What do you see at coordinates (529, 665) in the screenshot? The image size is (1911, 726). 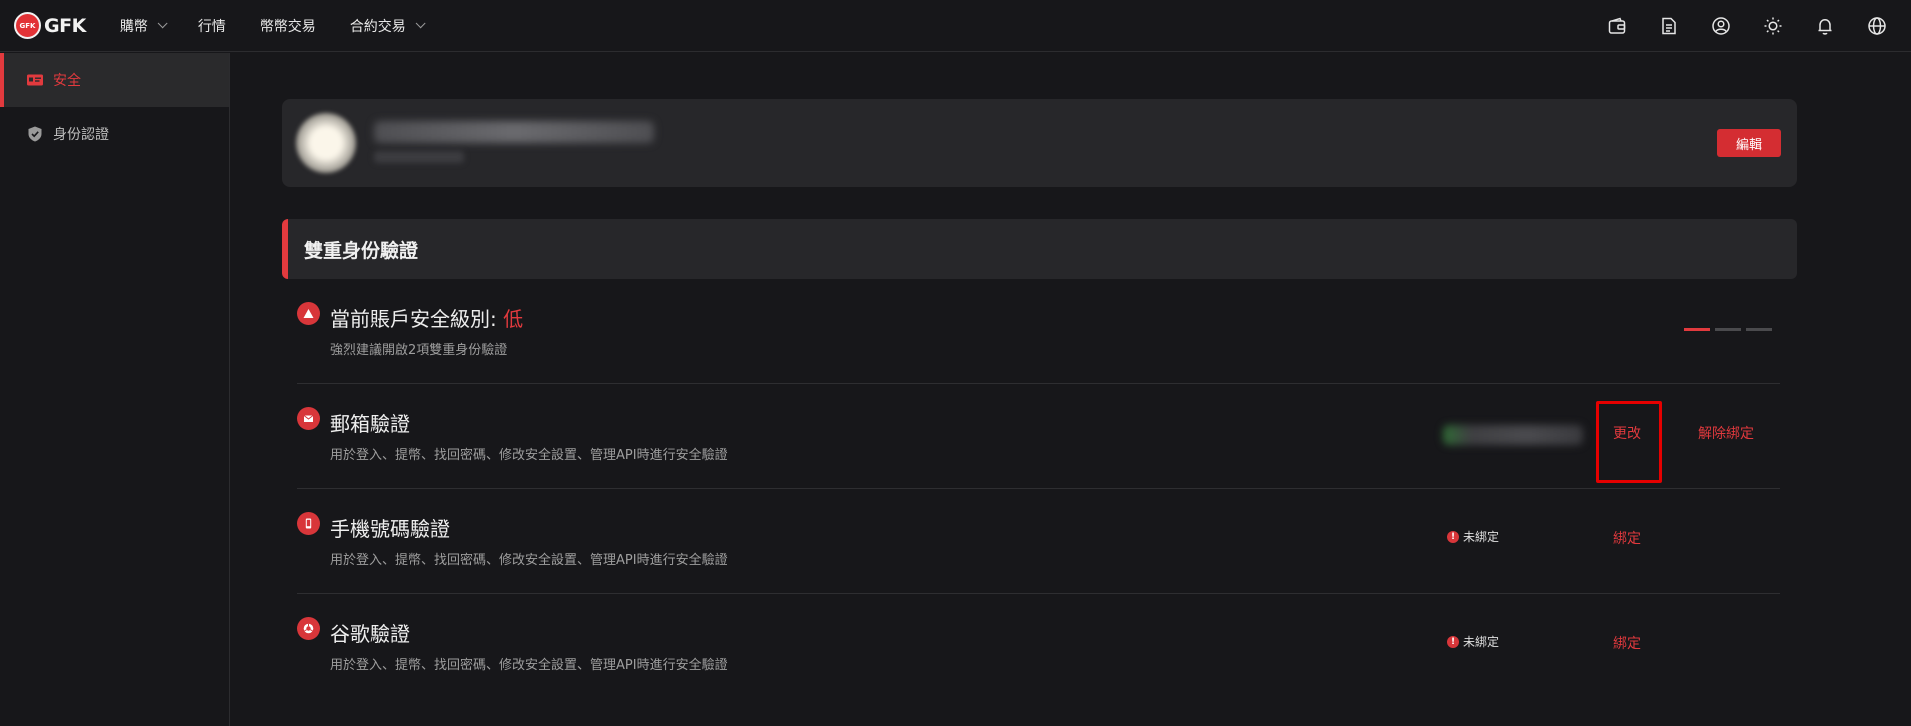 I see `google-verification-desc: 用於登入、提幣、找回密碼、修改安全設置、管理API時進行安全驗證` at bounding box center [529, 665].